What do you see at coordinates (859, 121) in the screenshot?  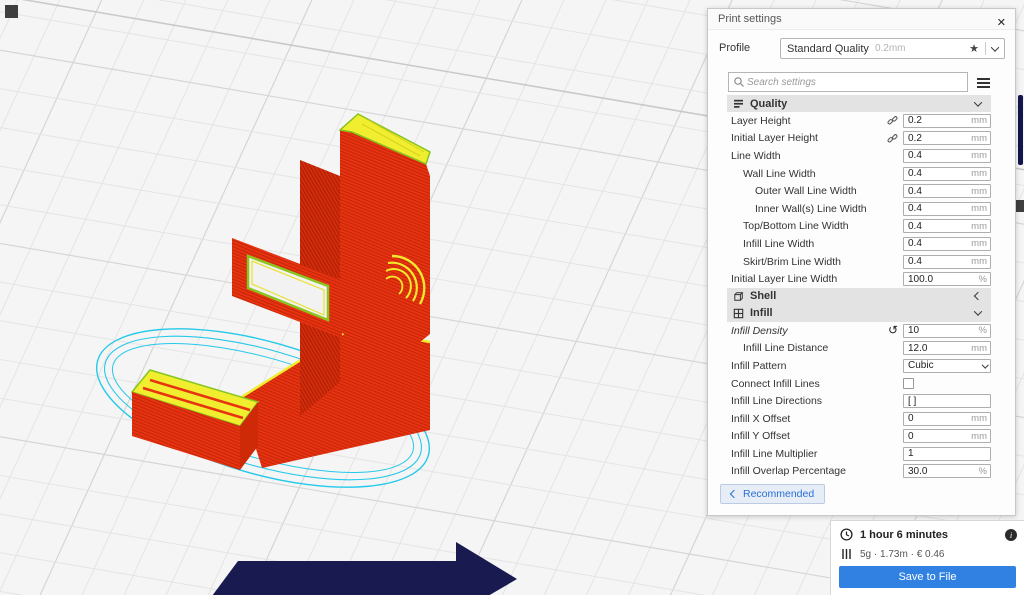 I see `setting-row-layer-height: Layer Height mm` at bounding box center [859, 121].